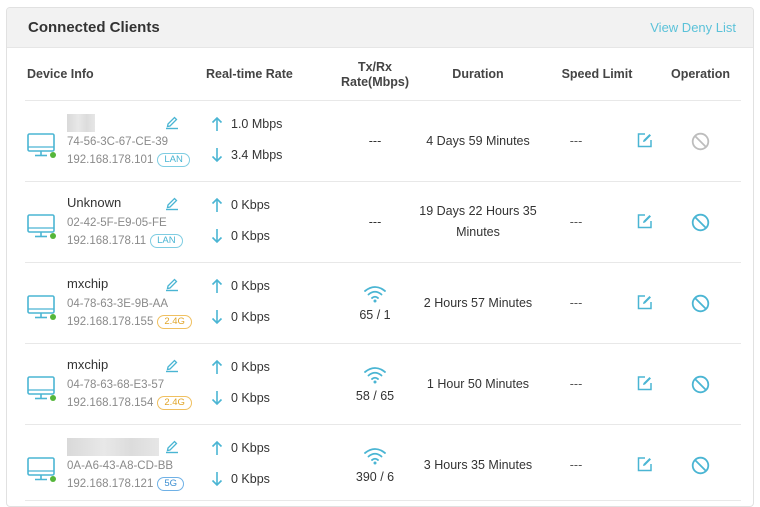 Image resolution: width=760 pixels, height=507 pixels. Describe the element at coordinates (125, 241) in the screenshot. I see `ip-line: 192.168.178.11 LAN` at that location.